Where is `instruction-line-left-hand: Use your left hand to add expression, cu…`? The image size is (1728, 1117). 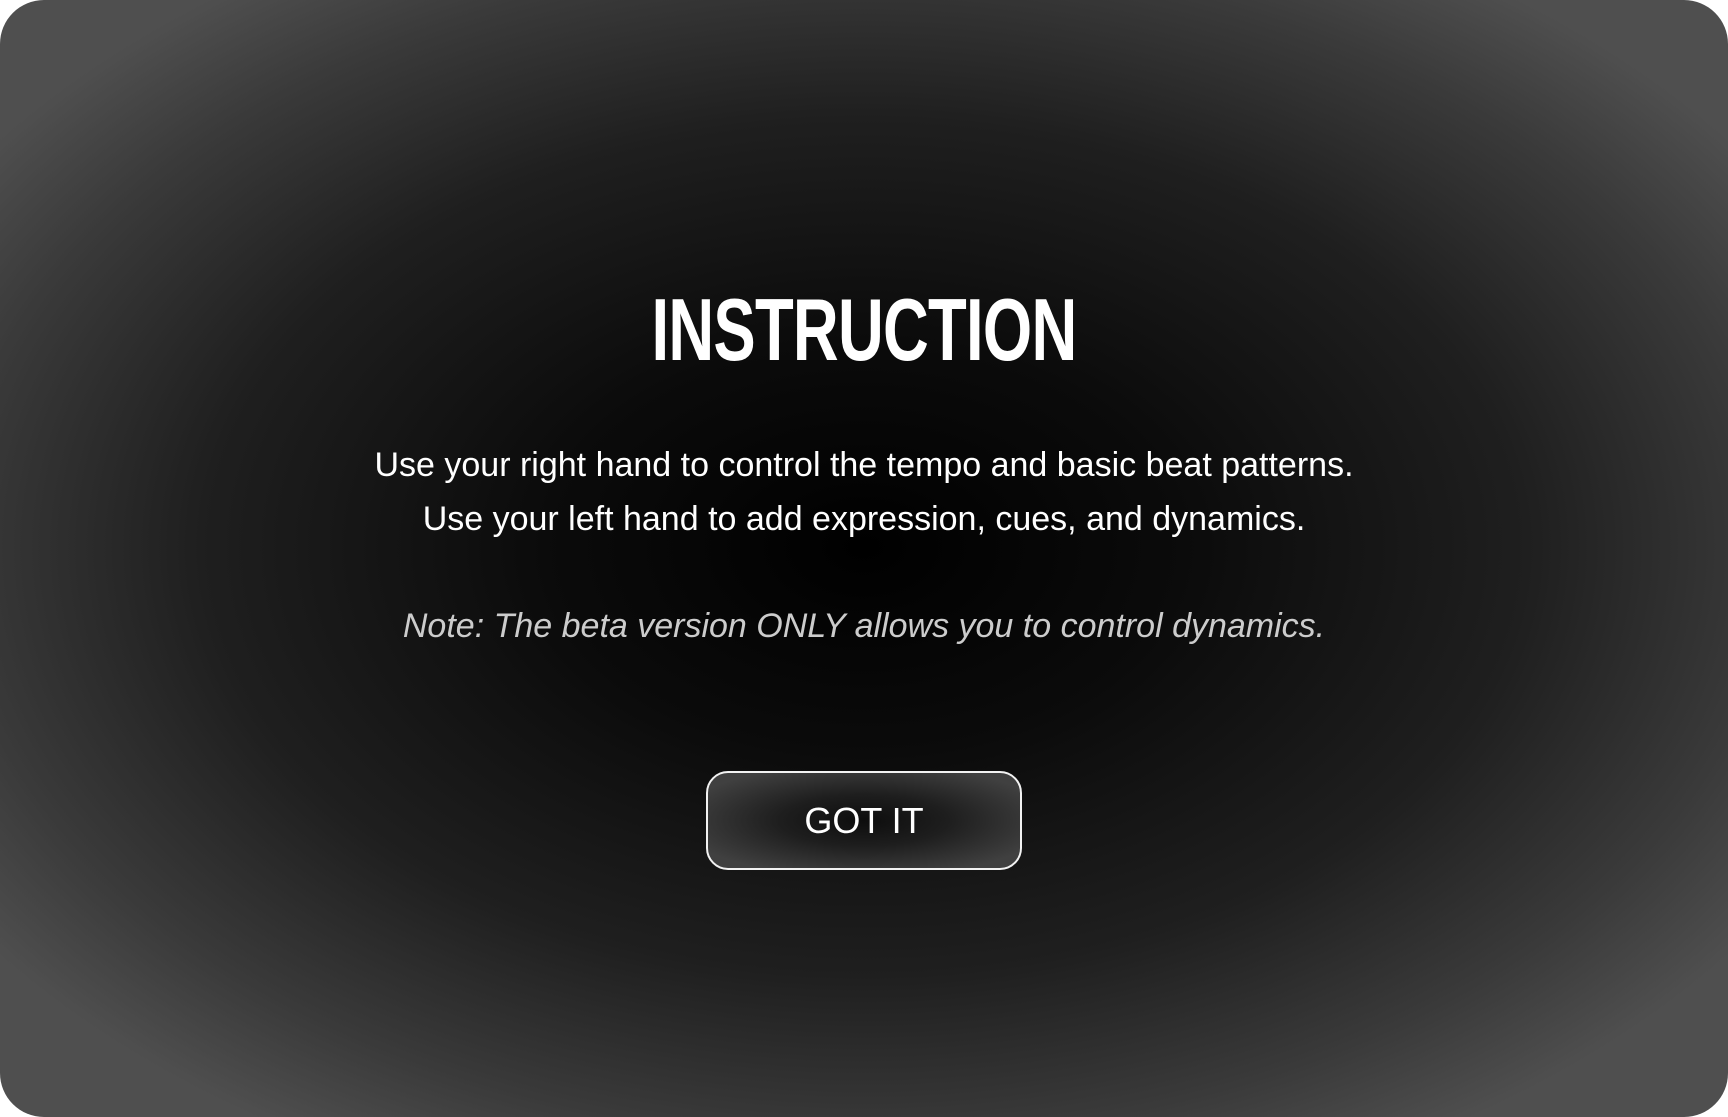 instruction-line-left-hand: Use your left hand to add expression, cu… is located at coordinates (864, 519).